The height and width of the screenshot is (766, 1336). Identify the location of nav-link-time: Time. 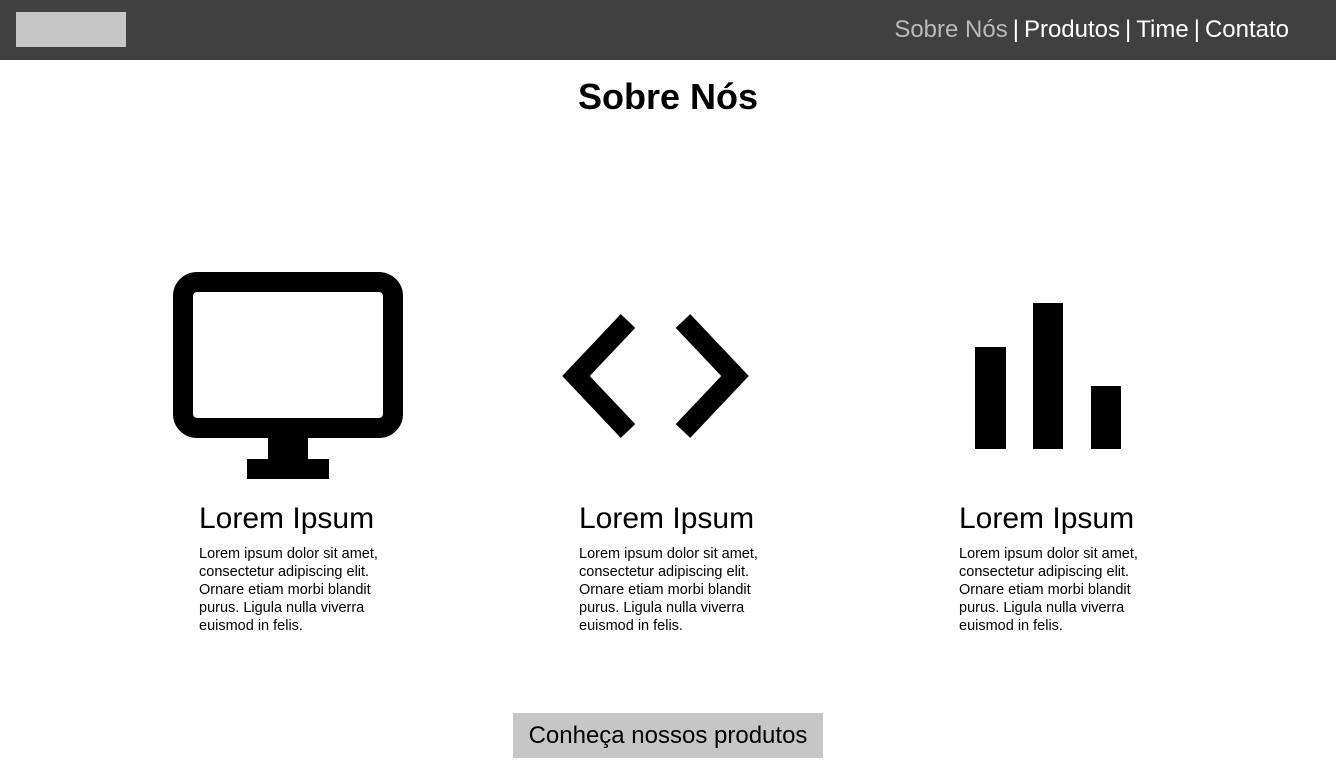
(1162, 29).